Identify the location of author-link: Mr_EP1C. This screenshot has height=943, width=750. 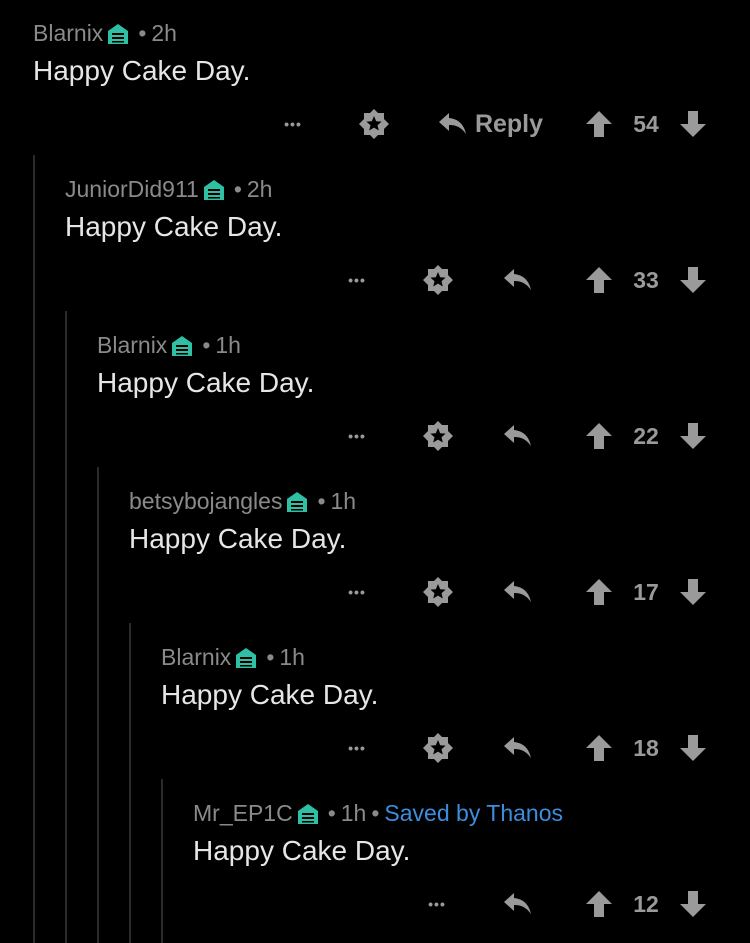
(243, 813).